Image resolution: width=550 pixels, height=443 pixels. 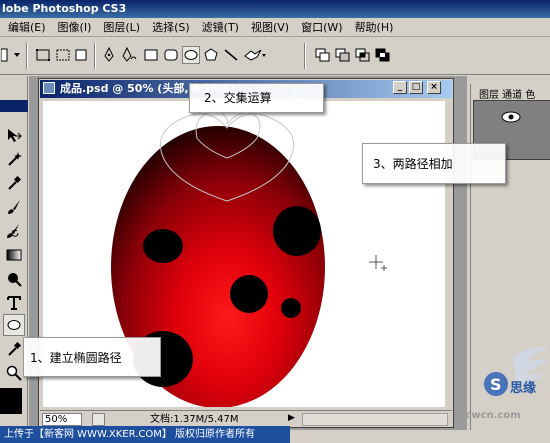 I want to click on horizontal-scrollbar, so click(x=375, y=419).